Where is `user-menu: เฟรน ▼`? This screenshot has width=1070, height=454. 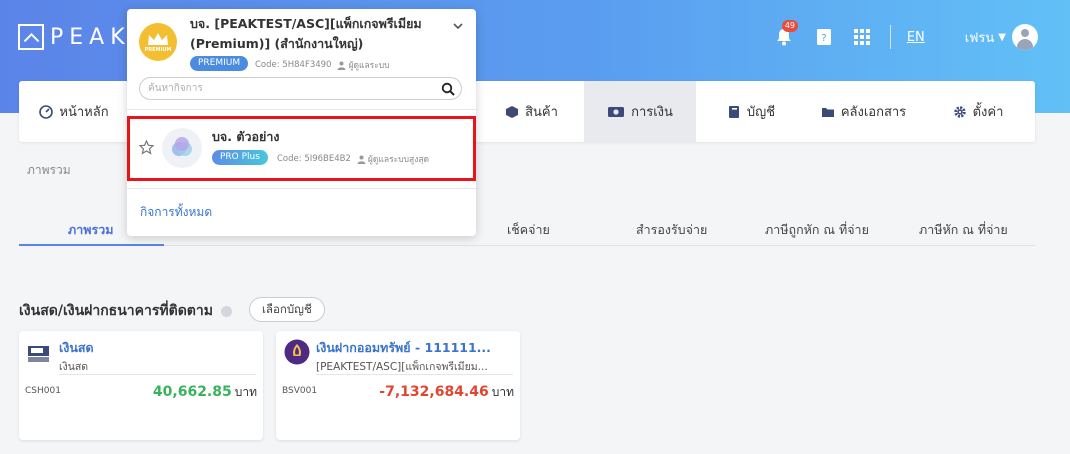
user-menu: เฟรน ▼ is located at coordinates (1001, 37).